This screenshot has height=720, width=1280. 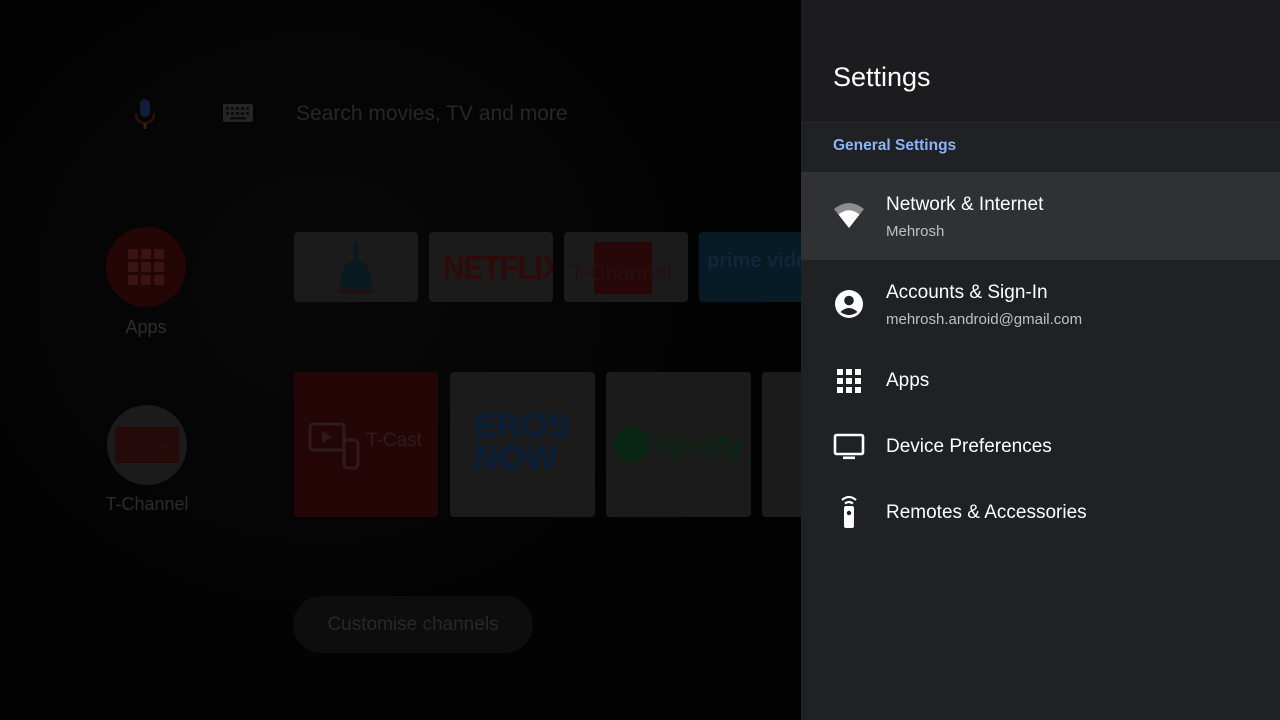 I want to click on settings-header: Settings, so click(x=1040, y=61).